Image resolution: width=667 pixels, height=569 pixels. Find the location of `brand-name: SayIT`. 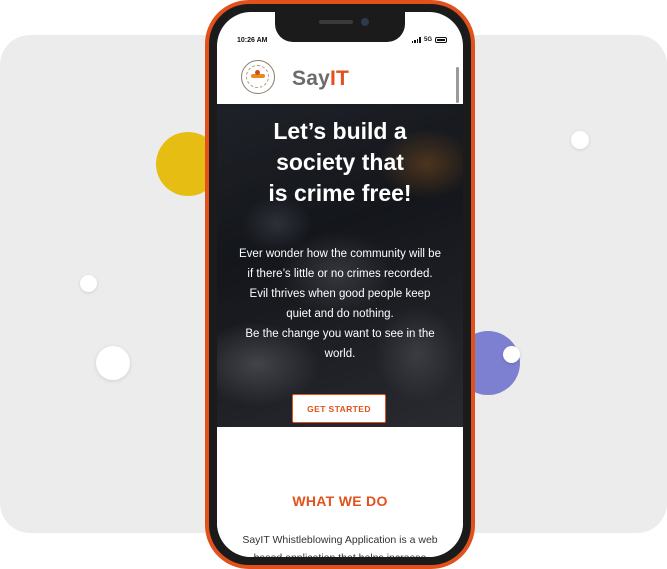

brand-name: SayIT is located at coordinates (320, 79).